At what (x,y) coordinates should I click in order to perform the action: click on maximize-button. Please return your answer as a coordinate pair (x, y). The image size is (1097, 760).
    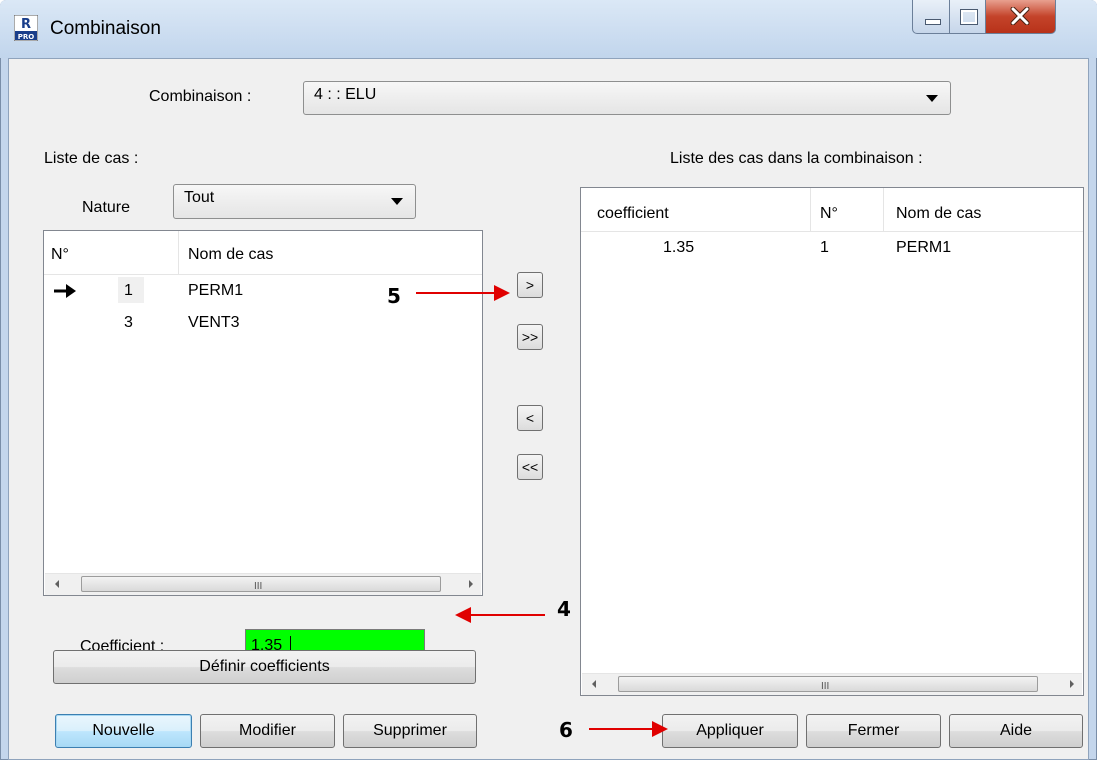
    Looking at the image, I should click on (968, 17).